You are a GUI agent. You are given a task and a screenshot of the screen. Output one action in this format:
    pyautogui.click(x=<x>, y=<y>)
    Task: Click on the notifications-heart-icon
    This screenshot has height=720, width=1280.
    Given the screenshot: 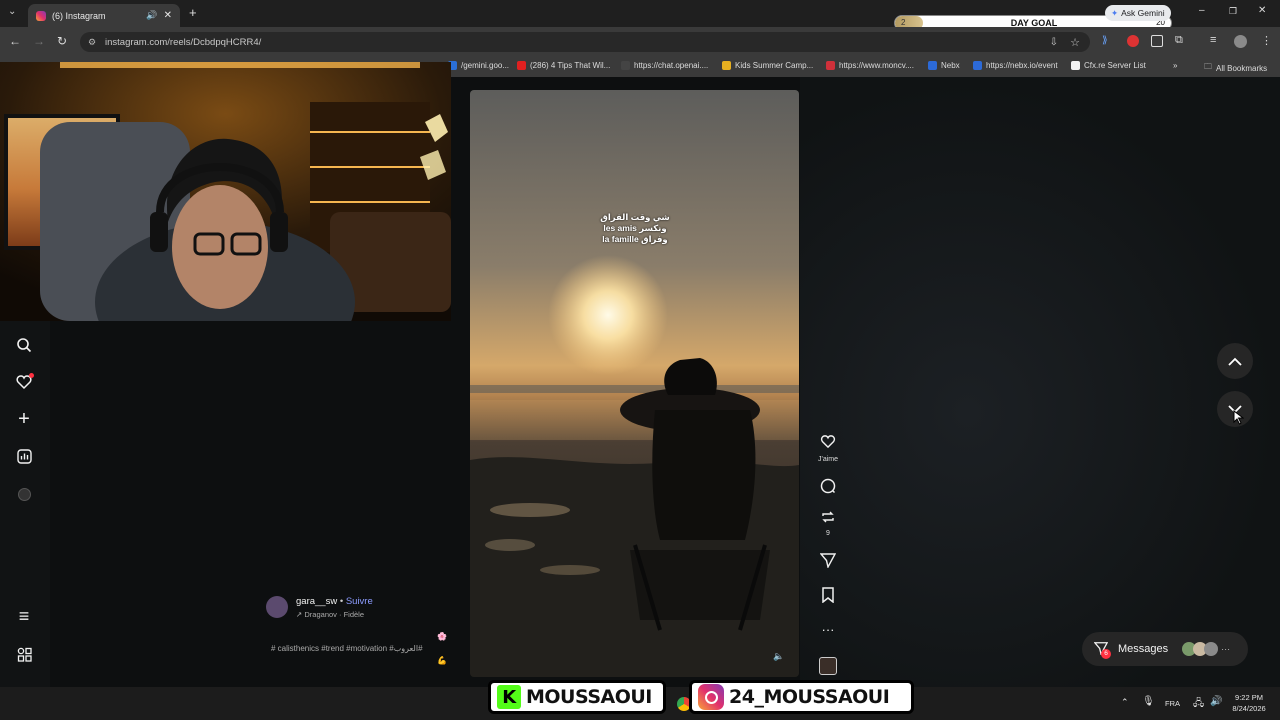 What is the action you would take?
    pyautogui.click(x=24, y=382)
    